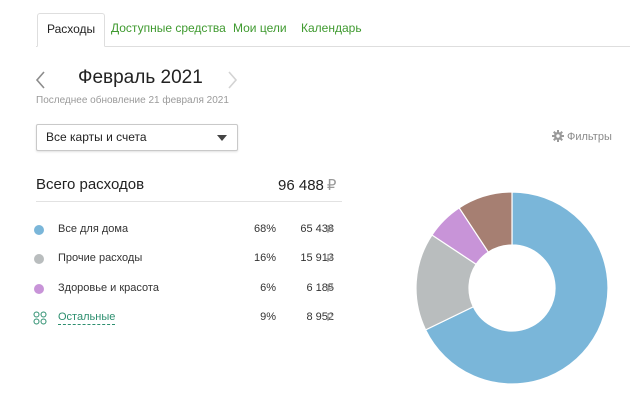 The width and height of the screenshot is (640, 408). What do you see at coordinates (90, 184) in the screenshot?
I see `total-expenses-label: Всего расходов` at bounding box center [90, 184].